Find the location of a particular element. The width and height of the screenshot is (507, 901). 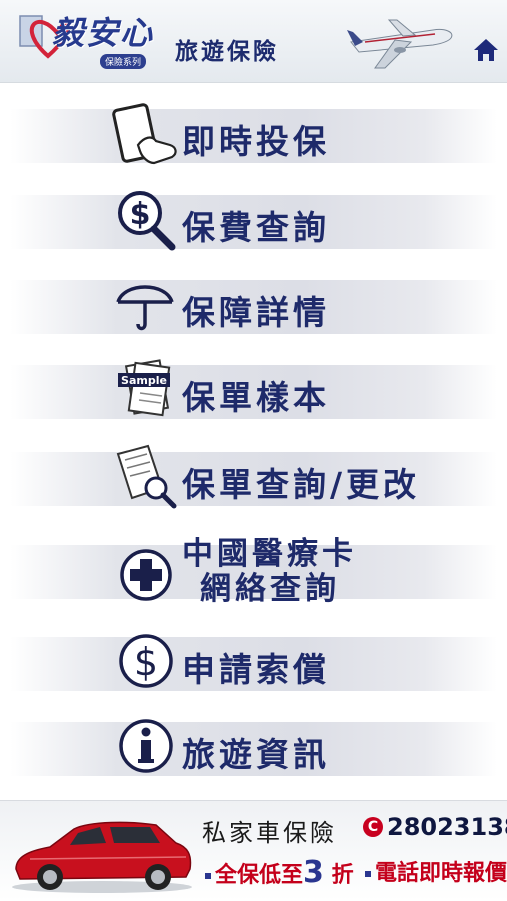

menu-item-policy-query-change: 保單查詢/更改 is located at coordinates (253, 476).